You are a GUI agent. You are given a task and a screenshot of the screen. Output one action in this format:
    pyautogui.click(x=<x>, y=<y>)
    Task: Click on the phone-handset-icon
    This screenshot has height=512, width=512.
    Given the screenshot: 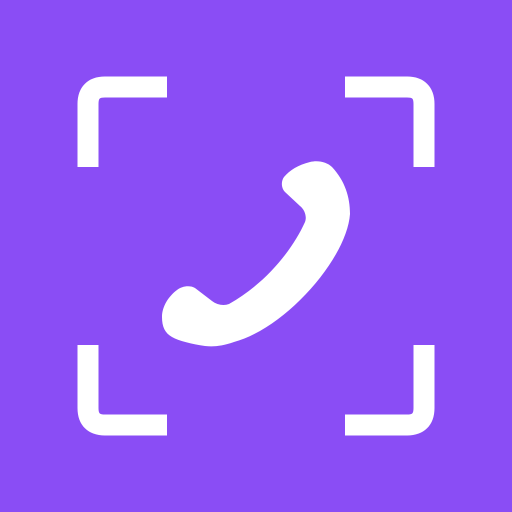 What is the action you would take?
    pyautogui.click(x=256, y=254)
    